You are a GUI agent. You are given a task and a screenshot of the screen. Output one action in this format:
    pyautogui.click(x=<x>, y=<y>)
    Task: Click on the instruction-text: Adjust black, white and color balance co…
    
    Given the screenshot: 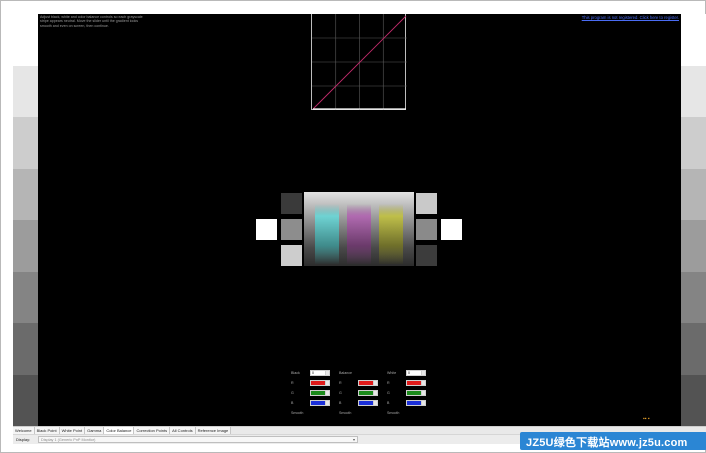 What is the action you would take?
    pyautogui.click(x=91, y=21)
    